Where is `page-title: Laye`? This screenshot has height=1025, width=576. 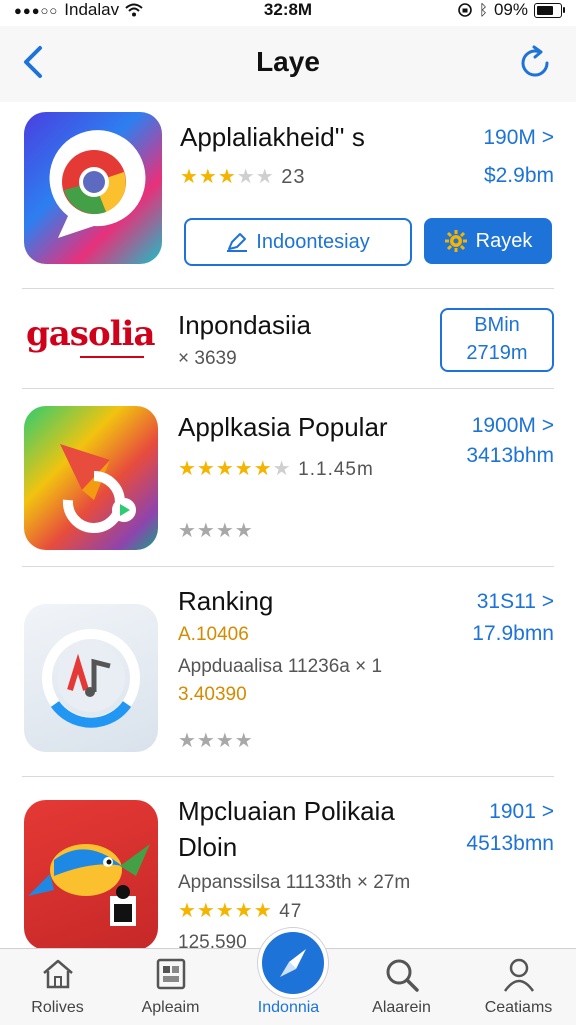 page-title: Laye is located at coordinates (288, 61).